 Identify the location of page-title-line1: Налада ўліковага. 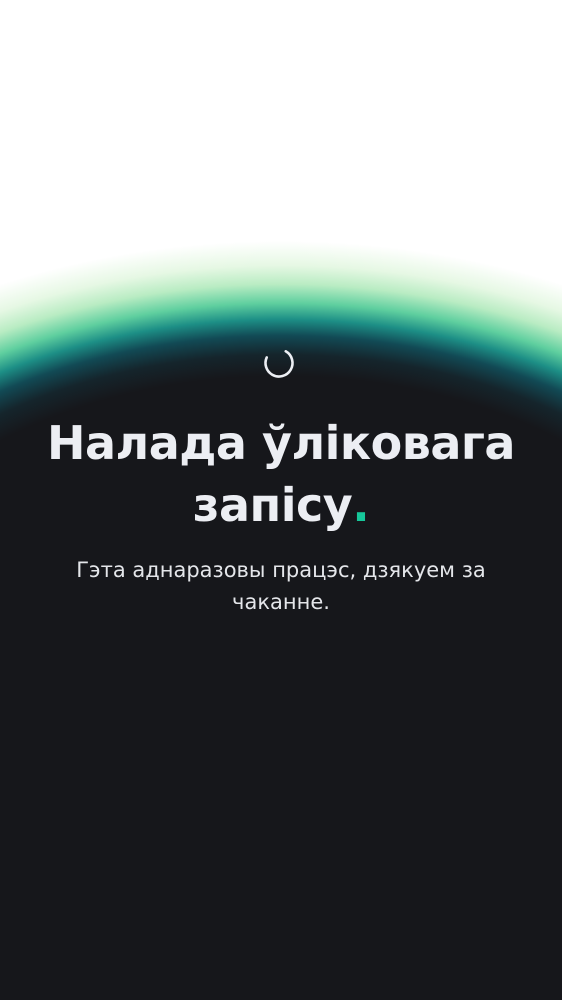
(281, 443).